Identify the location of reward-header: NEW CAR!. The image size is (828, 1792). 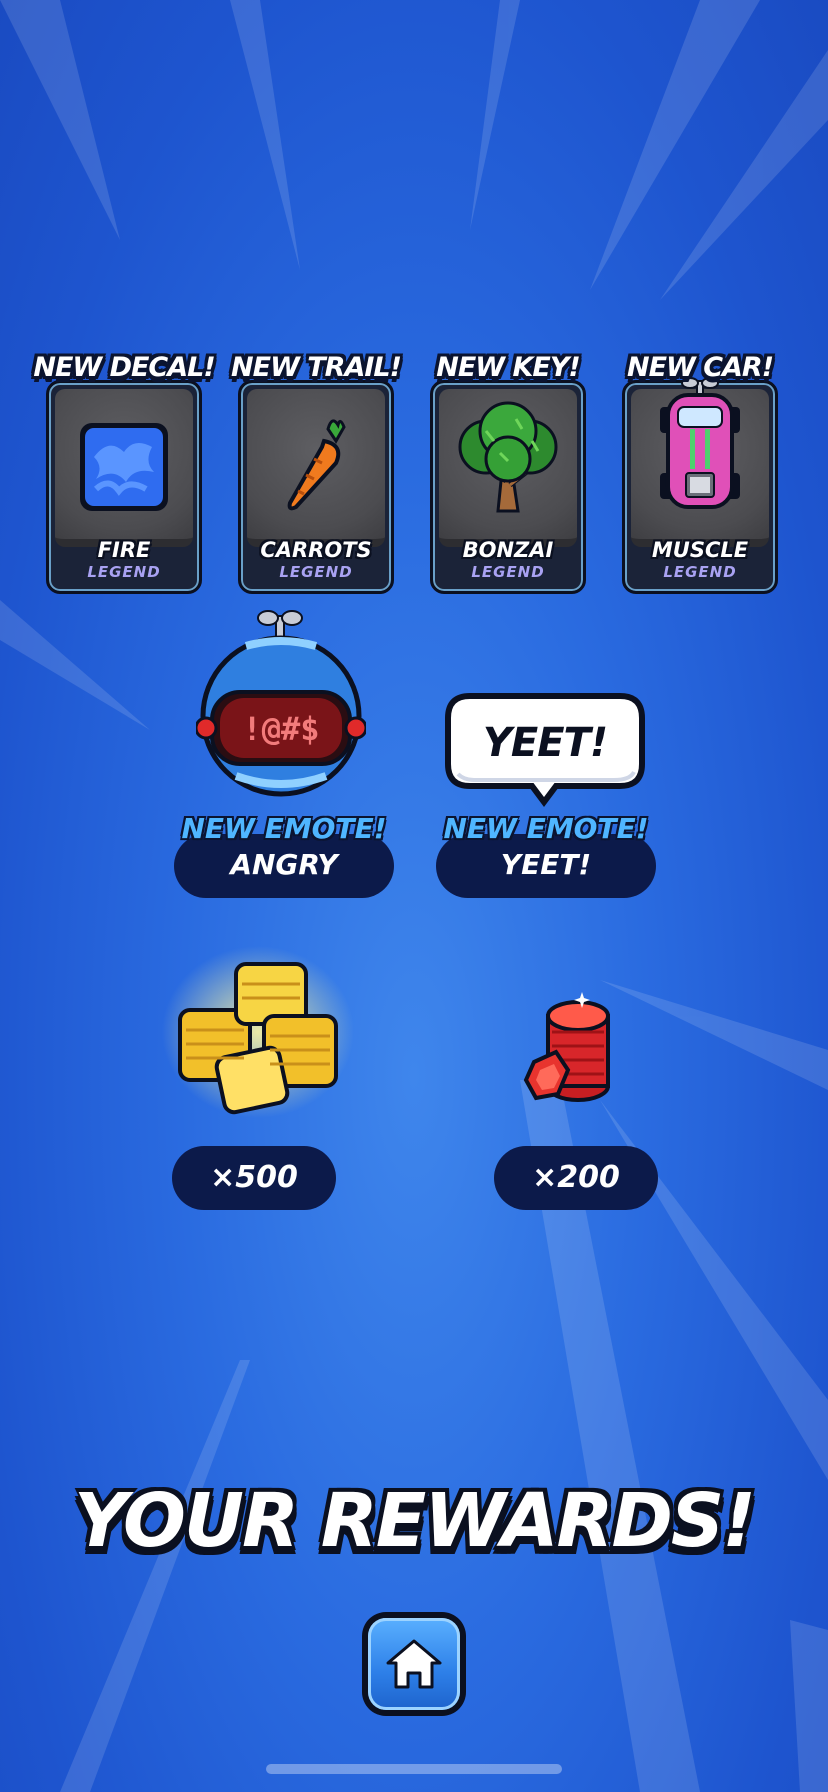
(700, 367).